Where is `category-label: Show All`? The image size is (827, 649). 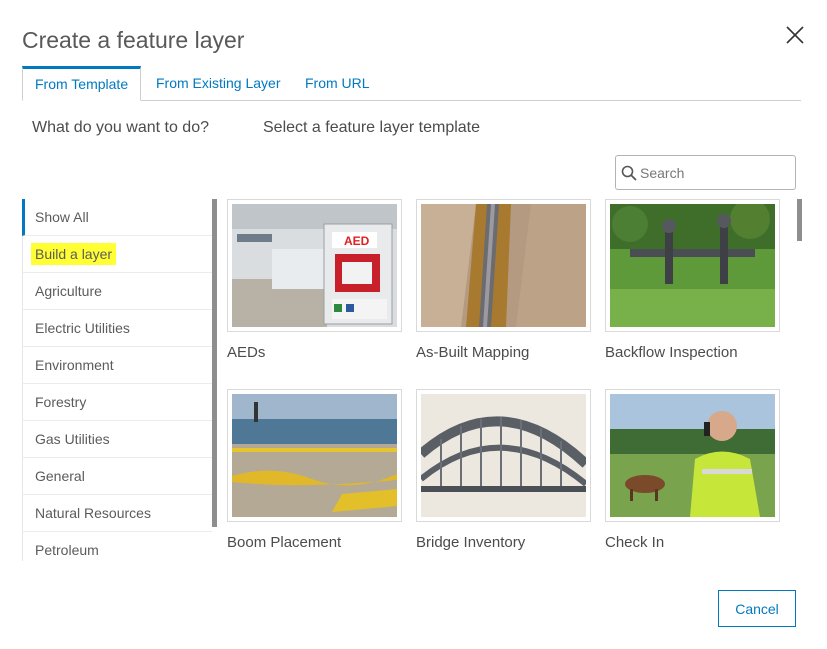 category-label: Show All is located at coordinates (62, 217).